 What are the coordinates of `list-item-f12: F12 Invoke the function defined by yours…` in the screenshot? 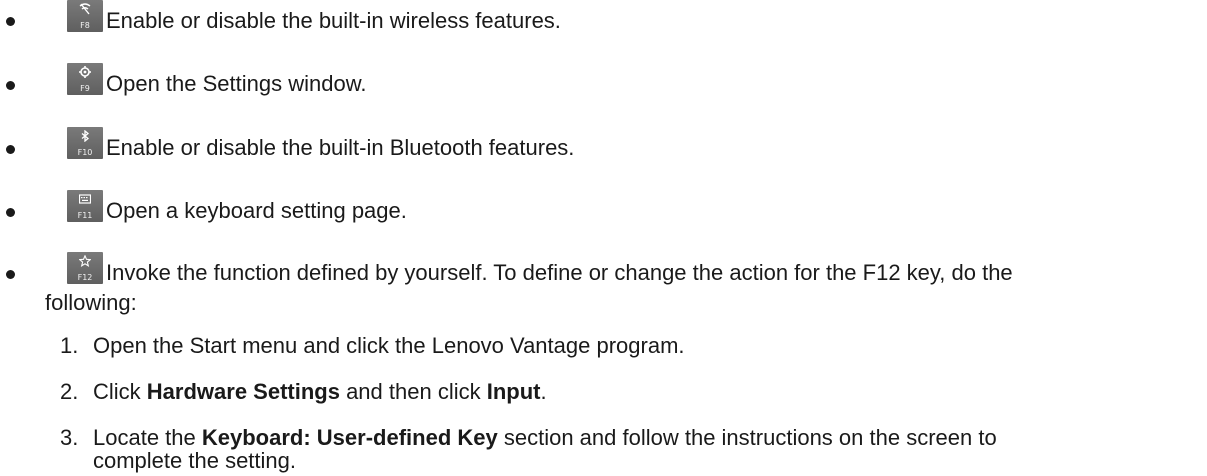 It's located at (603, 284).